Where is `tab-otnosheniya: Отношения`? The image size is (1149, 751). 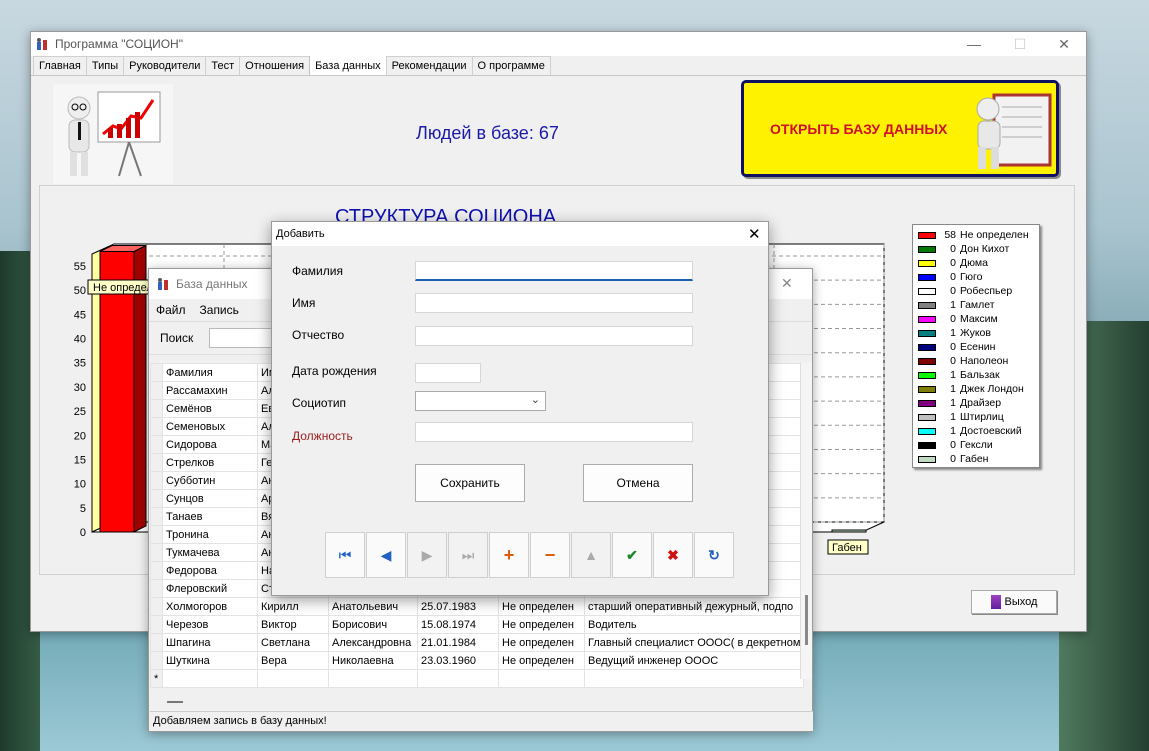
tab-otnosheniya: Отношения is located at coordinates (275, 65).